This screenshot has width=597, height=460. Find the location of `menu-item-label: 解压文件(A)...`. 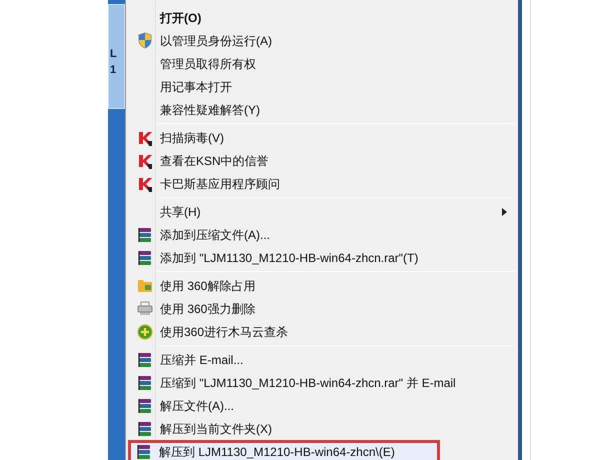

menu-item-label: 解压文件(A)... is located at coordinates (197, 406).